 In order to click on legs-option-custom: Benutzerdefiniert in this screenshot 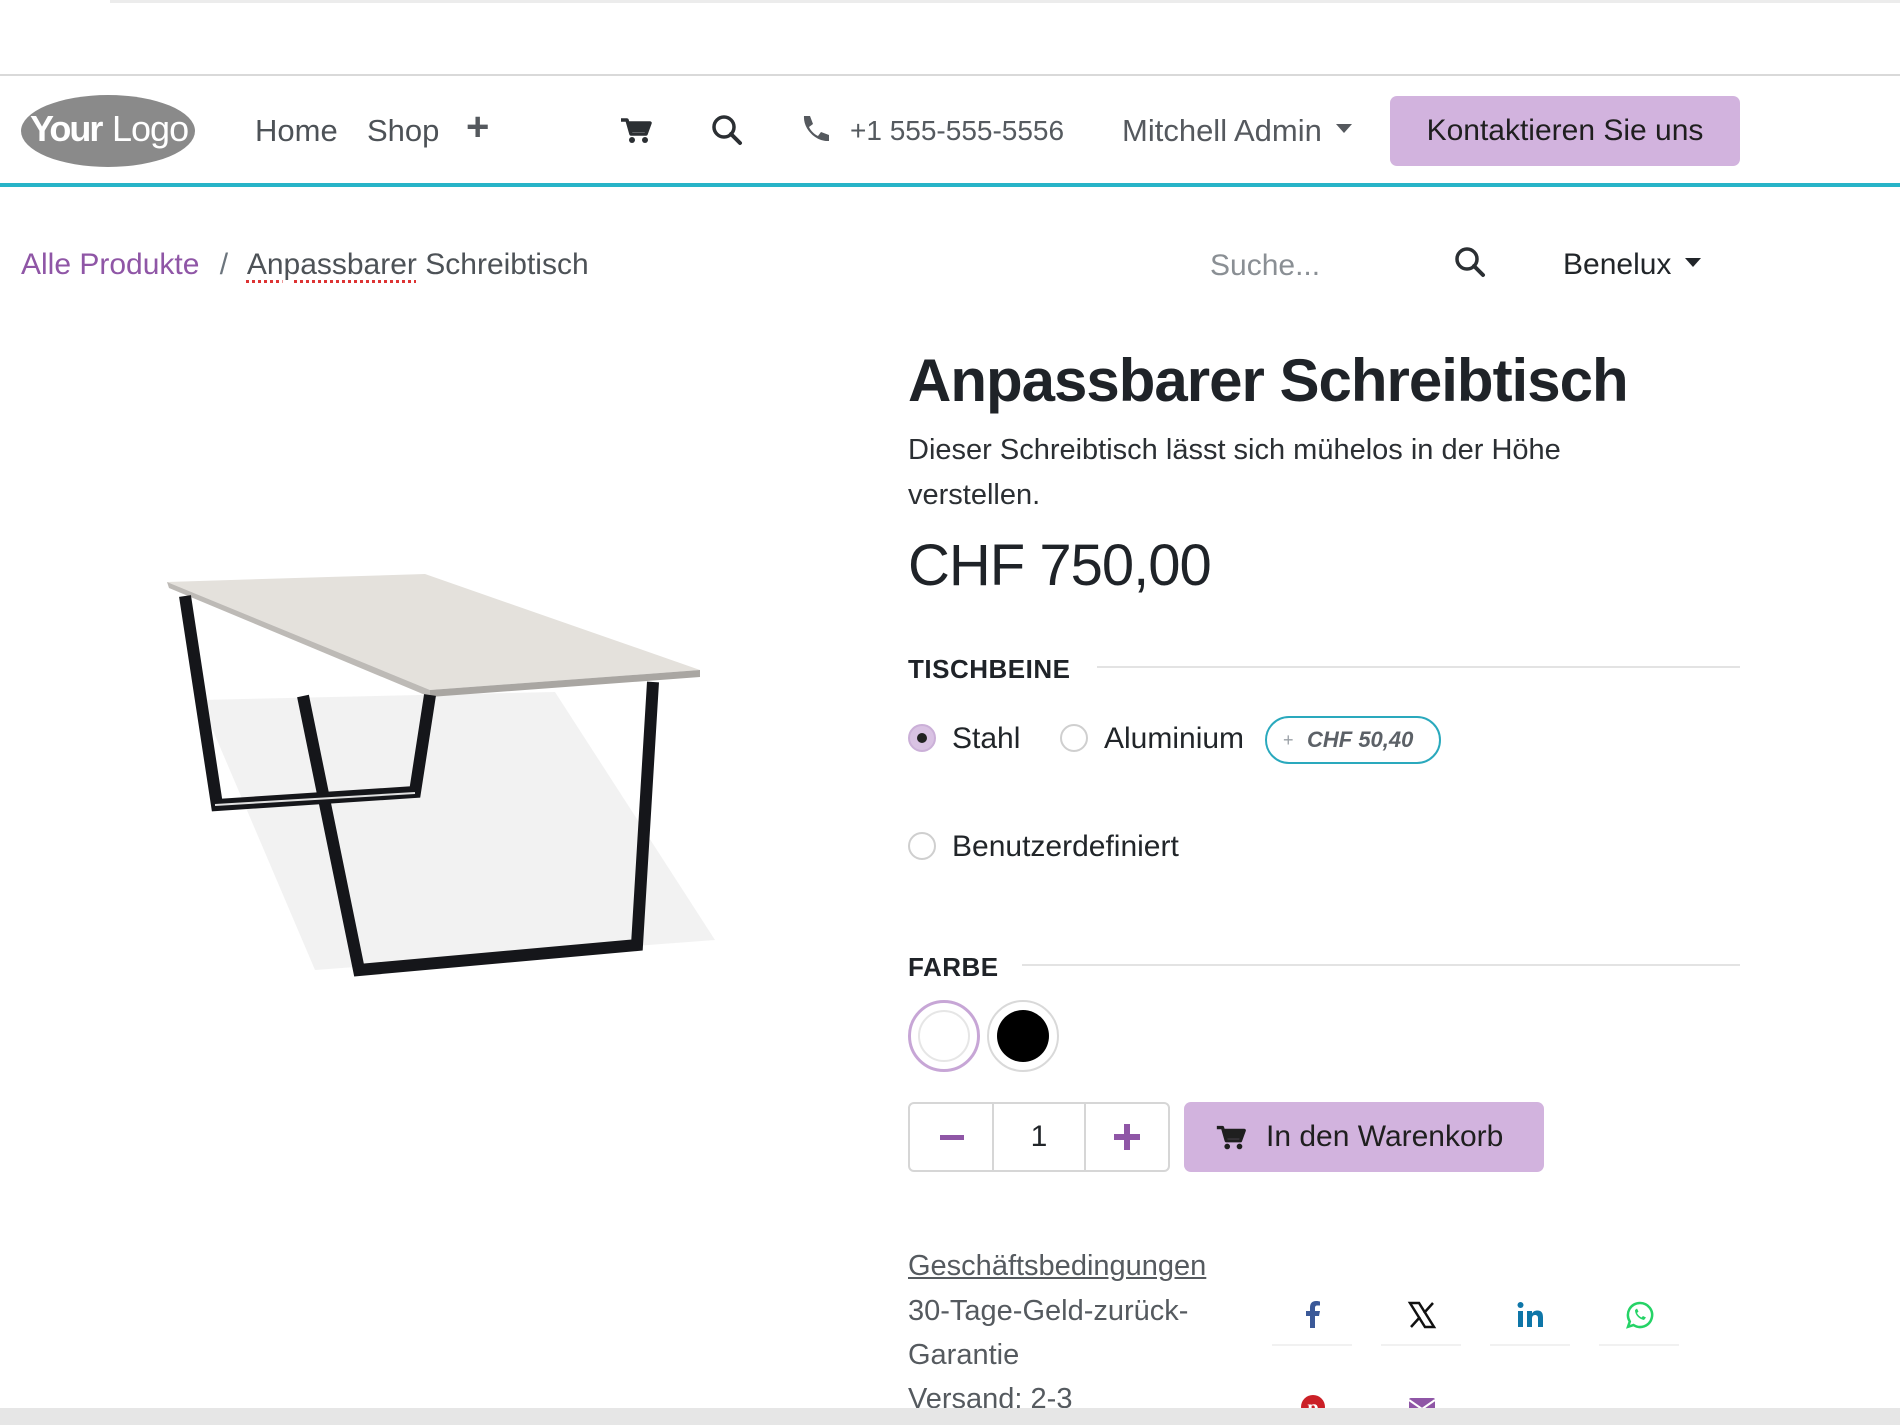, I will do `click(1065, 847)`.